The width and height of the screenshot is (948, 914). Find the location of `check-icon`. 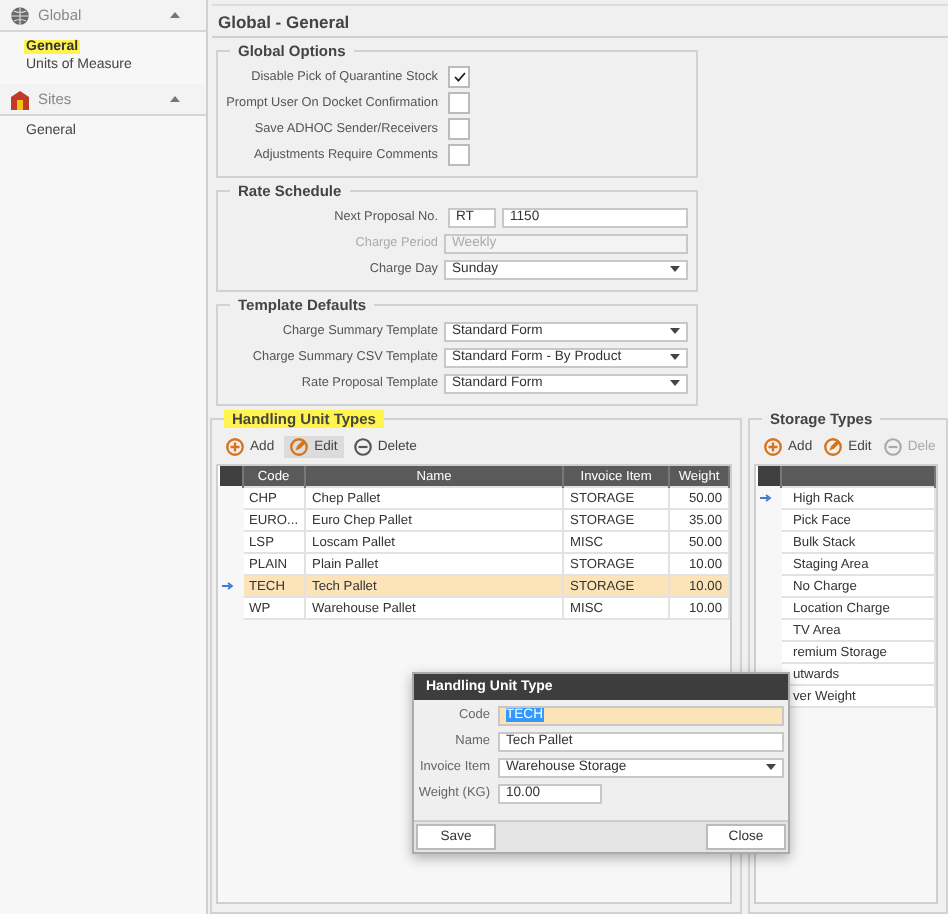

check-icon is located at coordinates (459, 77).